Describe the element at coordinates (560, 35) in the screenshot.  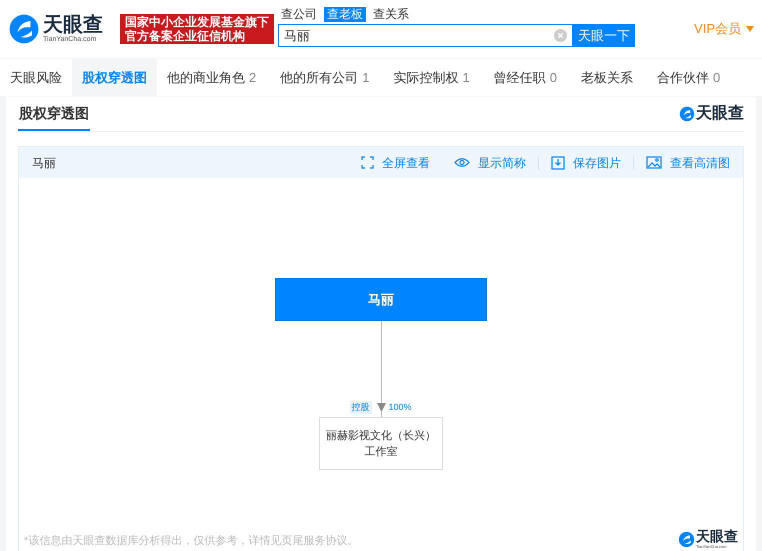
I see `clear-icon` at that location.